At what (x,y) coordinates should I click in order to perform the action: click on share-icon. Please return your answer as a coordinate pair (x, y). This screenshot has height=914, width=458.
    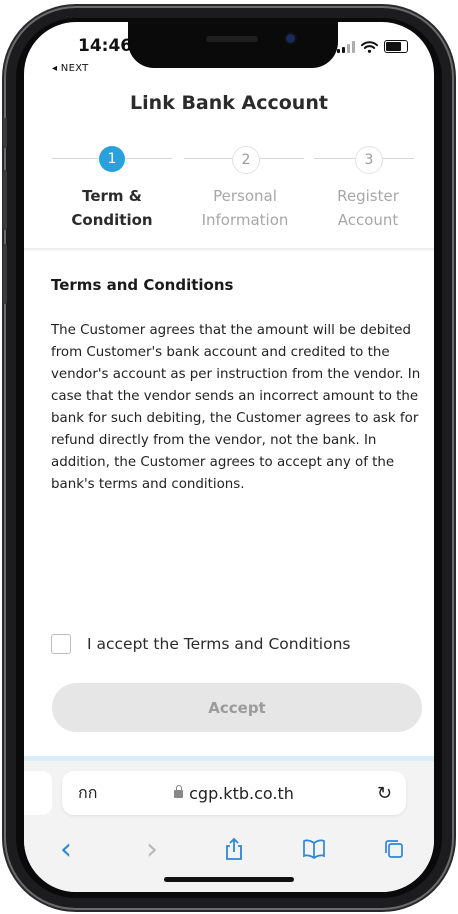
    Looking at the image, I should click on (234, 849).